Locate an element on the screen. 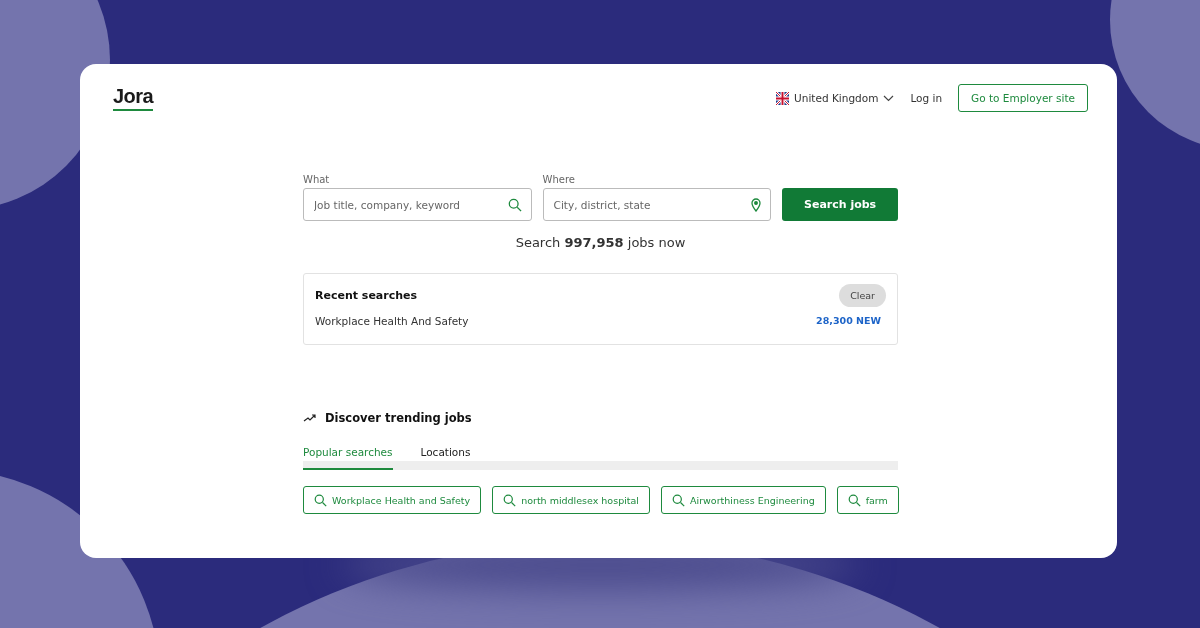 The height and width of the screenshot is (628, 1200). login-link: Log in is located at coordinates (926, 98).